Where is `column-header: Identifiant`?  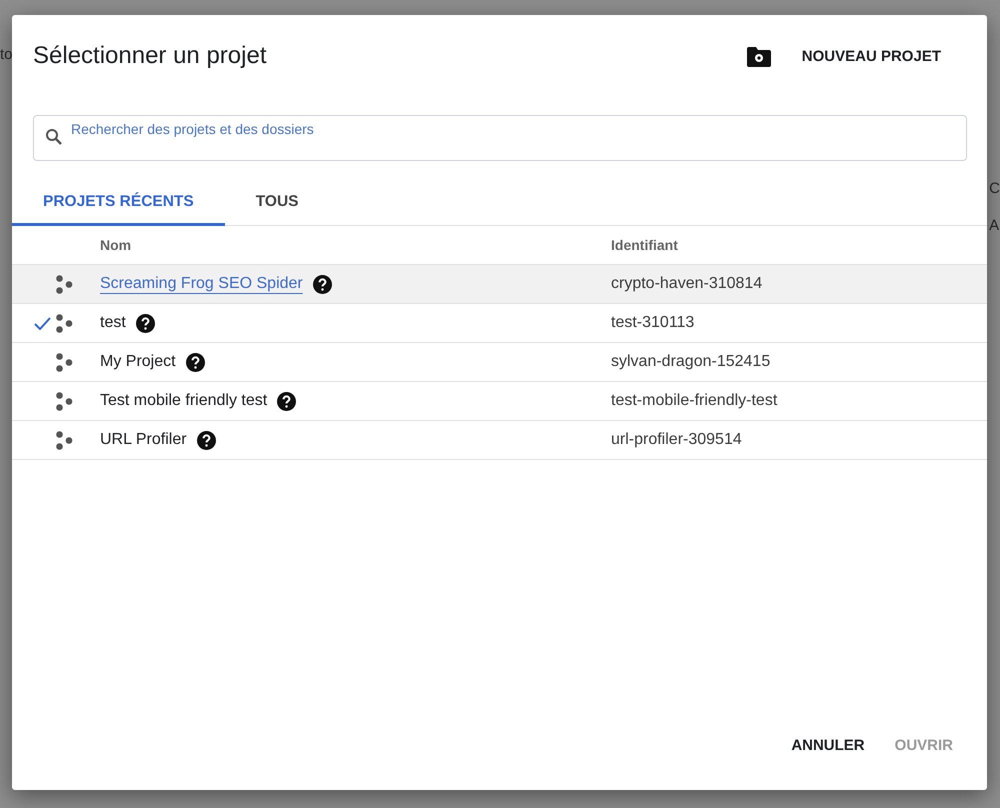
column-header: Identifiant is located at coordinates (645, 245).